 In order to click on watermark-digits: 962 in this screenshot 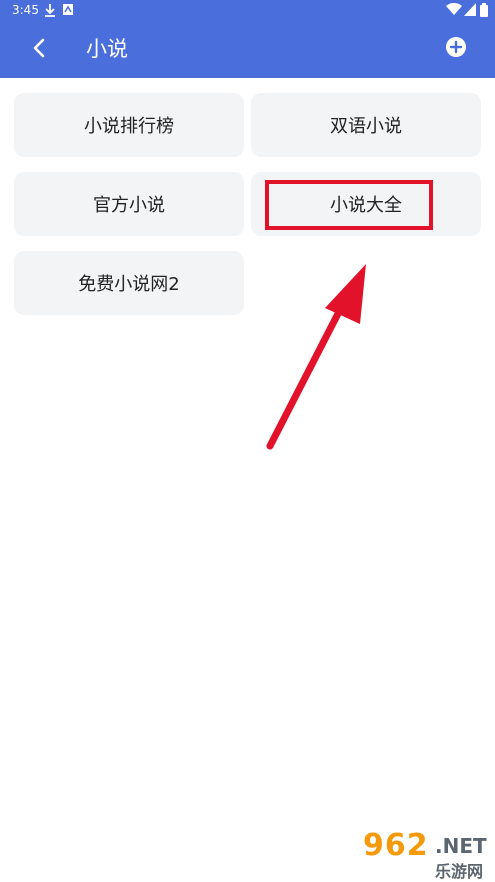, I will do `click(396, 845)`.